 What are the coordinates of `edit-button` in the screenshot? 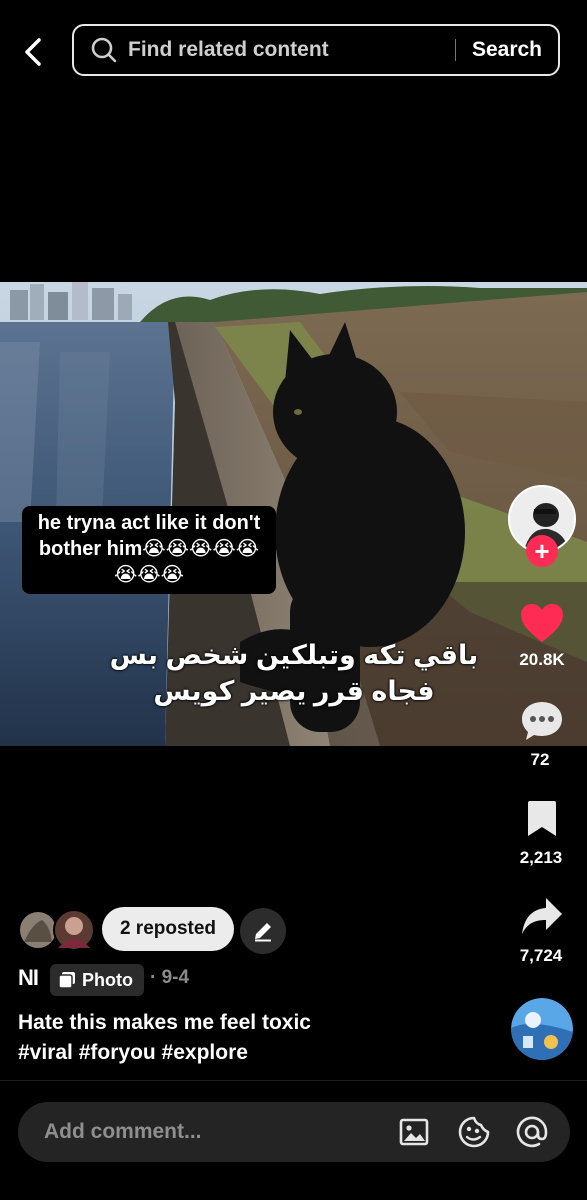 It's located at (263, 931).